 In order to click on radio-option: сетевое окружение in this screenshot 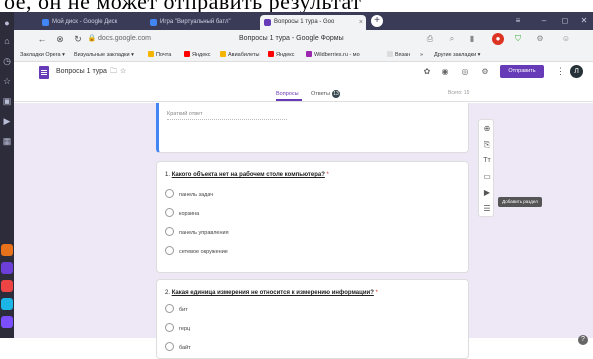, I will do `click(196, 252)`.